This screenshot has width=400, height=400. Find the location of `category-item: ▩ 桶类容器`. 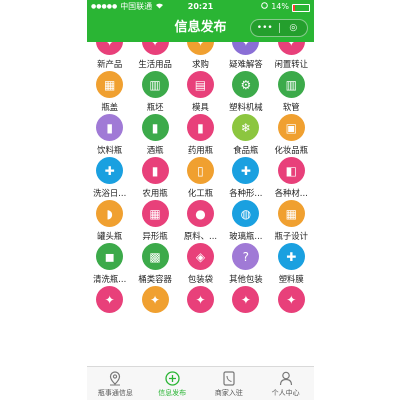

category-item: ▩ 桶类容器 is located at coordinates (154, 264).